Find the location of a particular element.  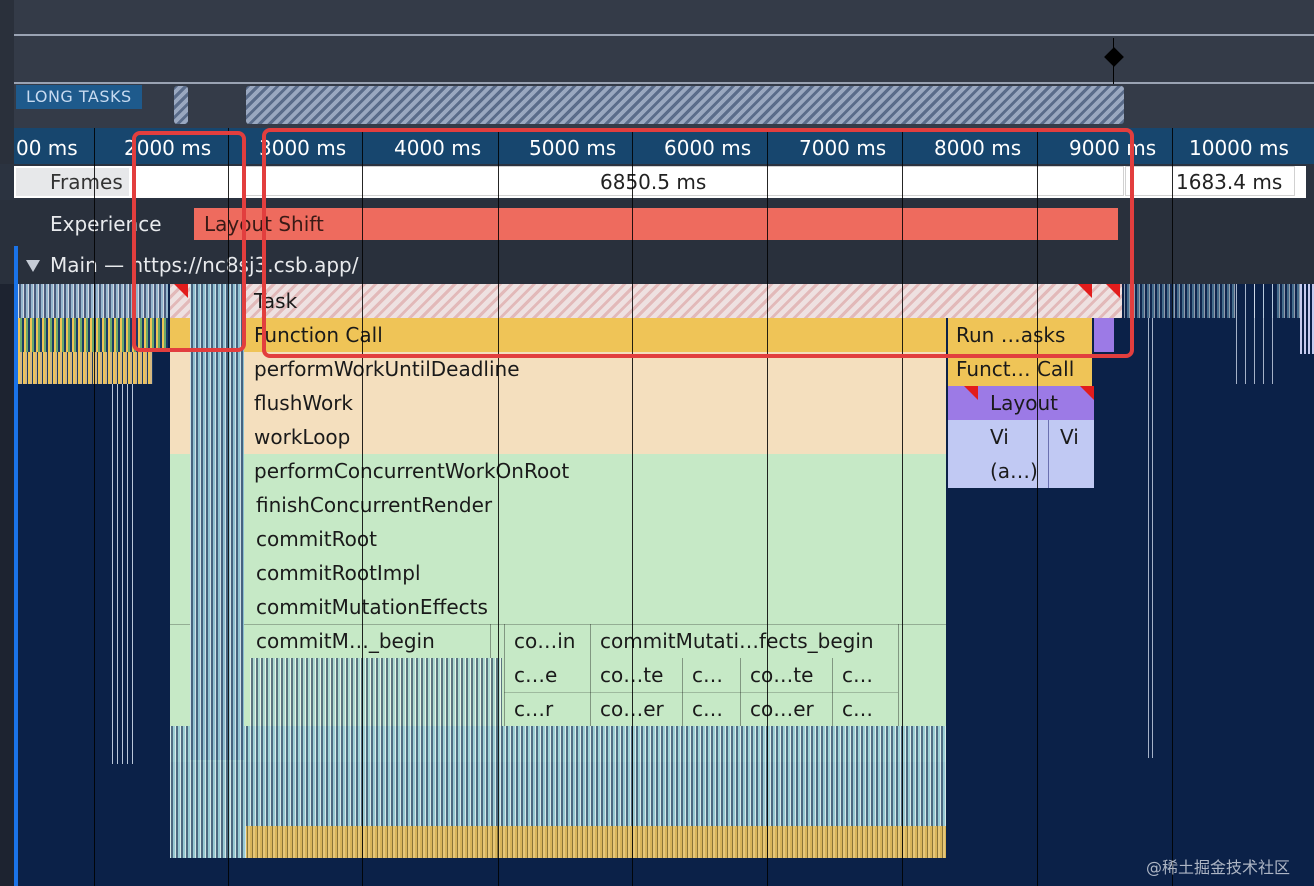

commit-m-begin-label: commitM…_begin is located at coordinates (368, 641).